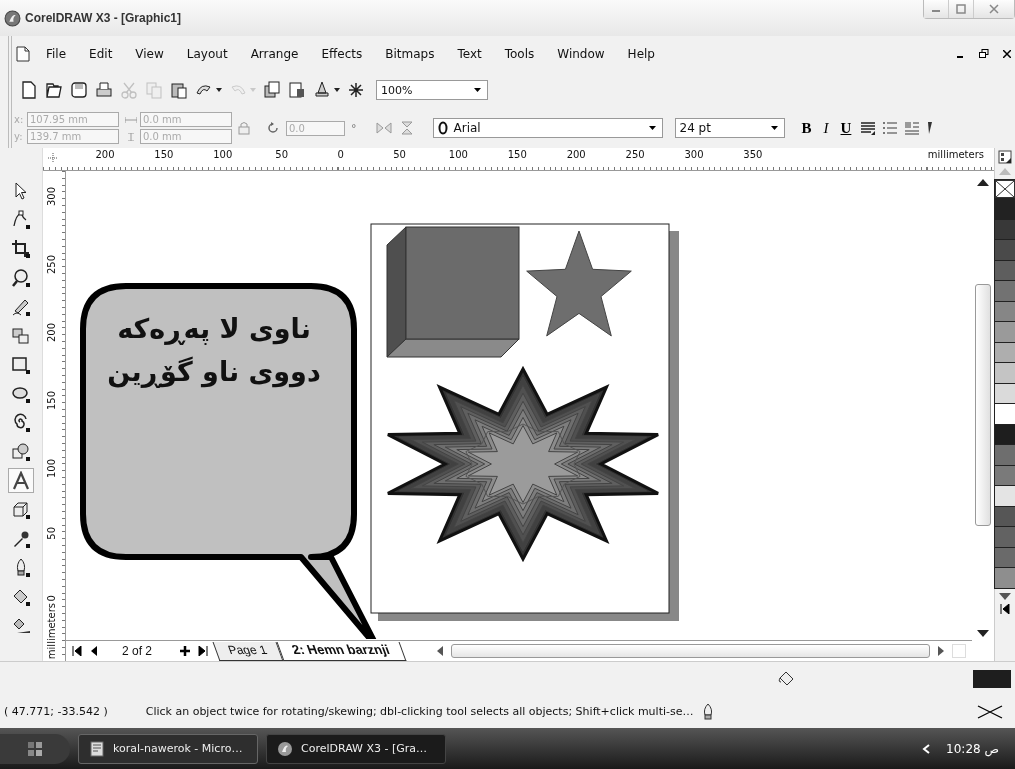 This screenshot has height=769, width=1015. What do you see at coordinates (581, 54) in the screenshot?
I see `menu-item: Window` at bounding box center [581, 54].